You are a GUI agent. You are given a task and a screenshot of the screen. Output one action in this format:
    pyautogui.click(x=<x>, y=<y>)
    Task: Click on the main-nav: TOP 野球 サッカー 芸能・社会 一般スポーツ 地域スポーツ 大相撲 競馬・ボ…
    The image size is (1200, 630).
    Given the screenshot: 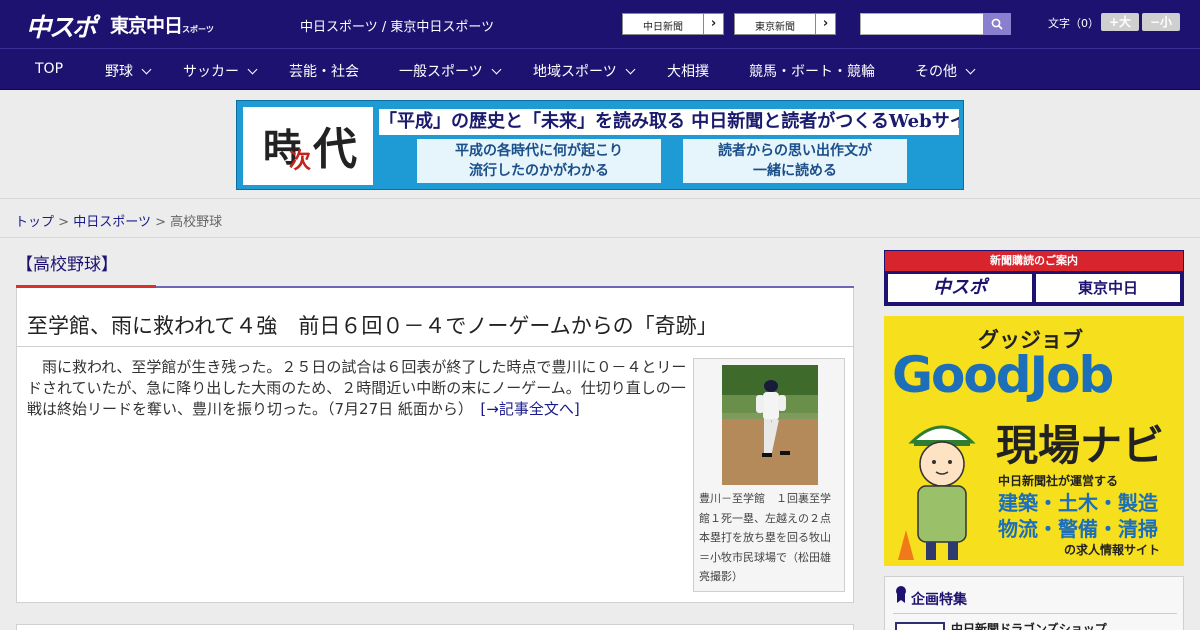 What is the action you would take?
    pyautogui.click(x=600, y=69)
    